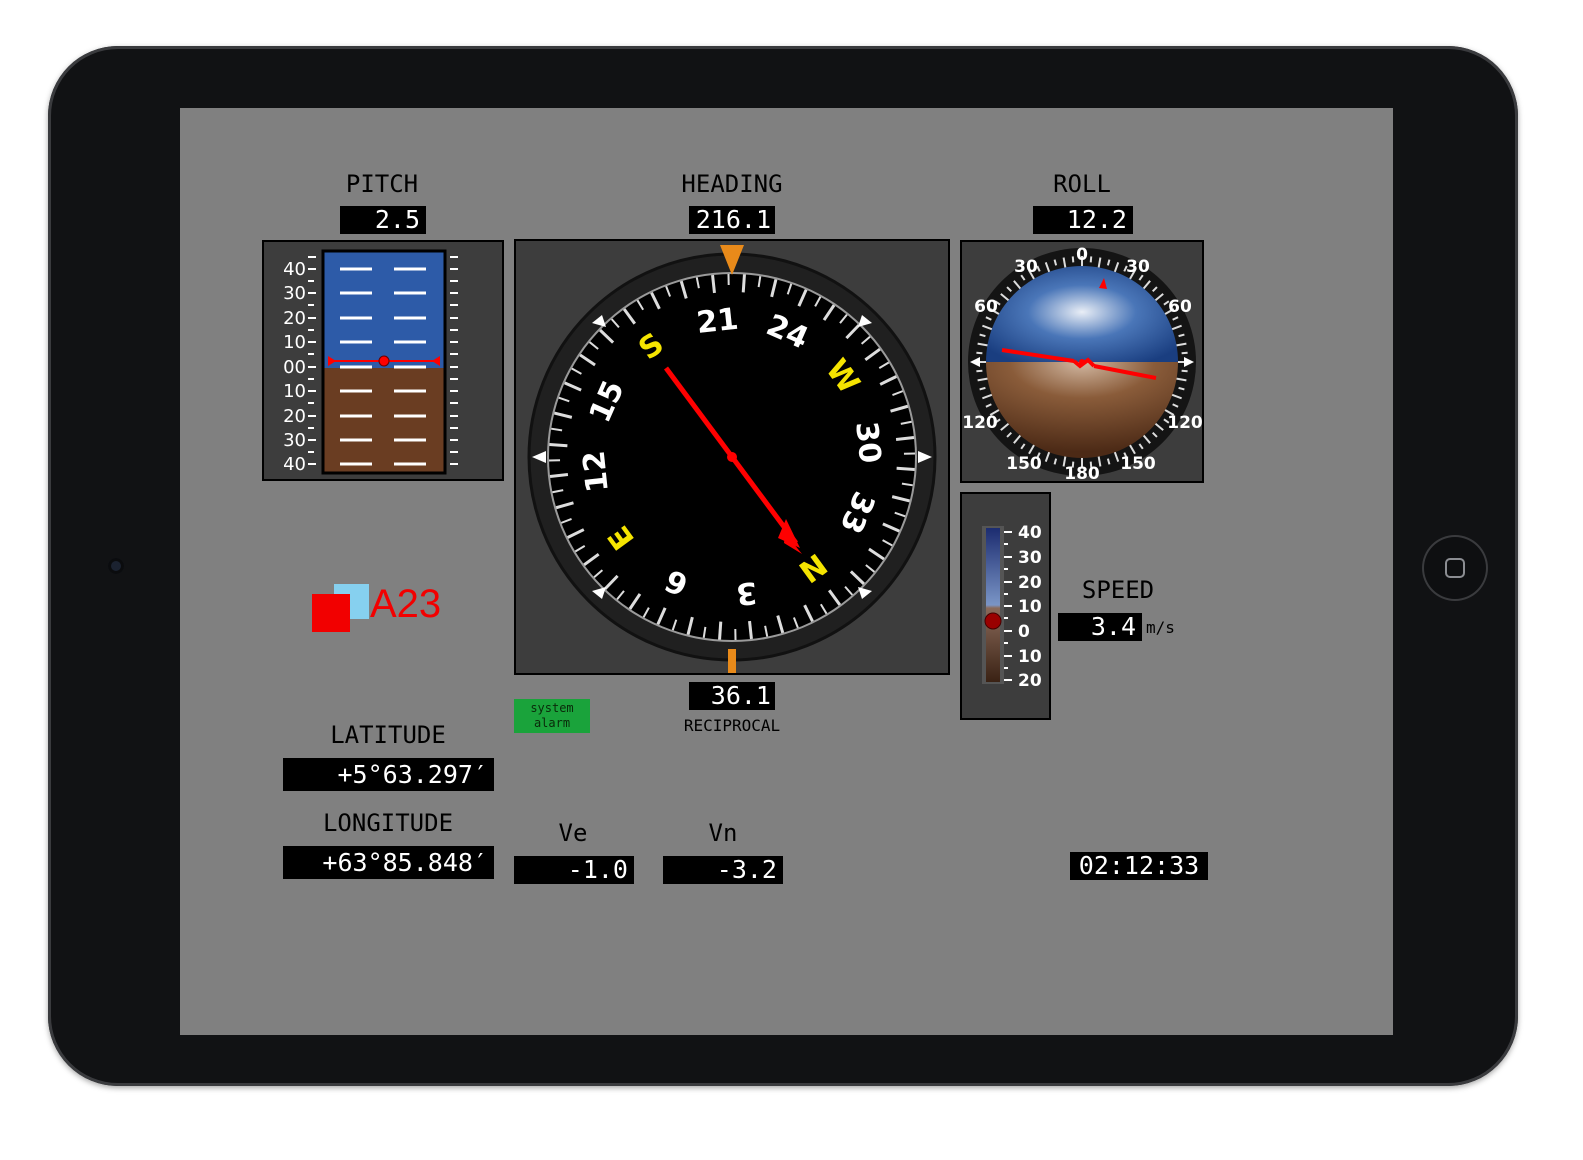 Image resolution: width=1583 pixels, height=1160 pixels. I want to click on heading-indicator: N 3 6 E 12 15 S 21 24 W 30 33, so click(732, 457).